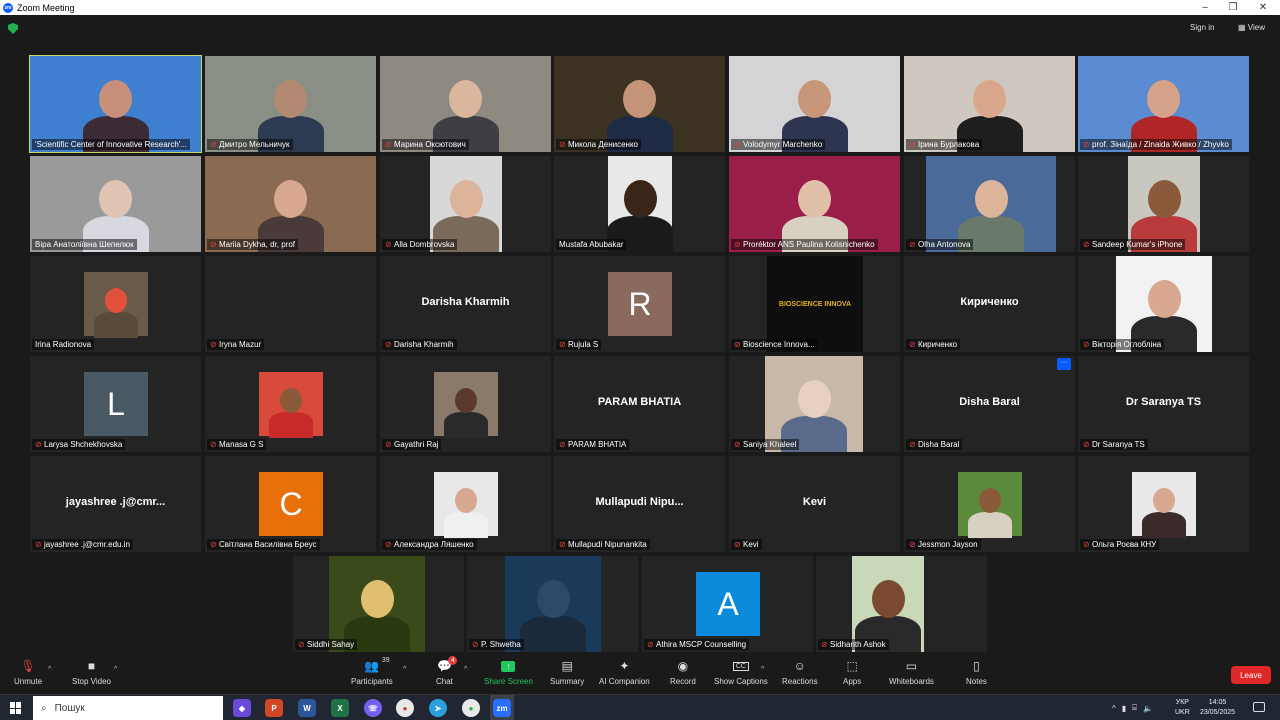 This screenshot has width=1280, height=720. Describe the element at coordinates (242, 708) in the screenshot. I see `copilot-app-icon: ◆` at that location.